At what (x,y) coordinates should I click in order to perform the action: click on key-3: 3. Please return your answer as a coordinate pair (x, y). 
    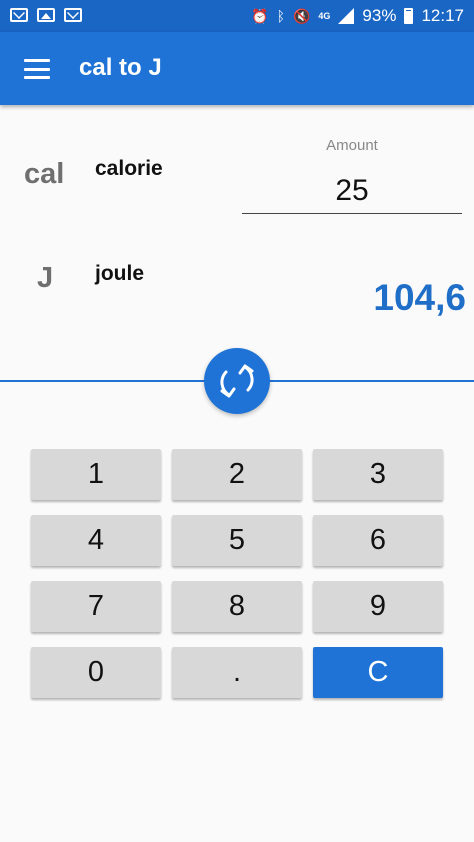
    Looking at the image, I should click on (378, 474).